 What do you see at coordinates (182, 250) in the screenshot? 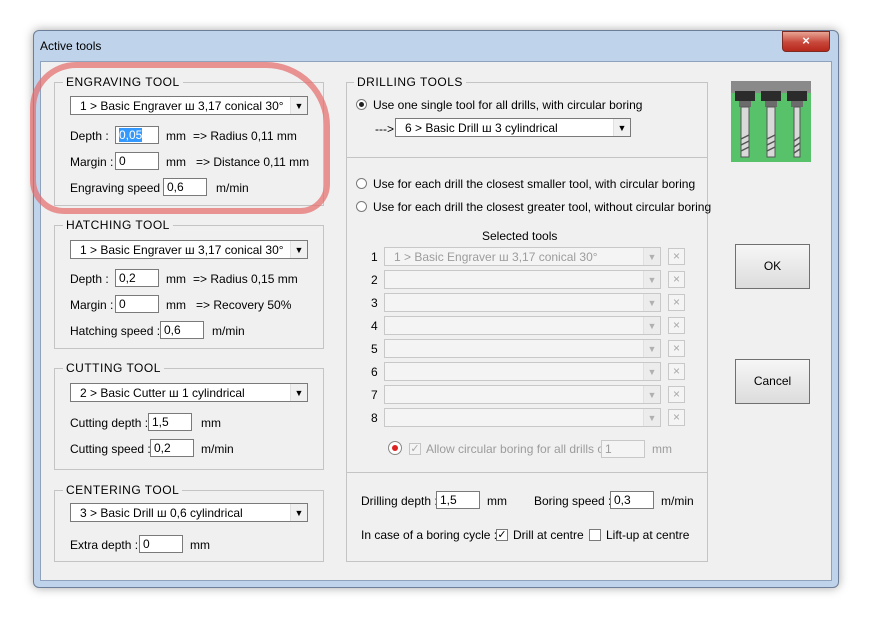
I see `hatching-tool-value: 1 > Basic Engraver ш 3,17 conical 30°` at bounding box center [182, 250].